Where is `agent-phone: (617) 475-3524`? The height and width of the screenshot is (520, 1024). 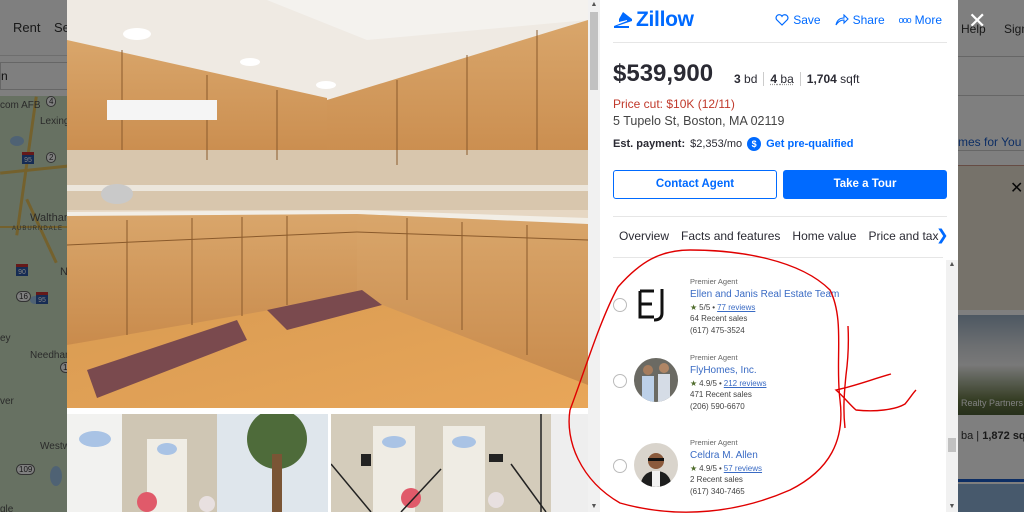 agent-phone: (617) 475-3524 is located at coordinates (717, 330).